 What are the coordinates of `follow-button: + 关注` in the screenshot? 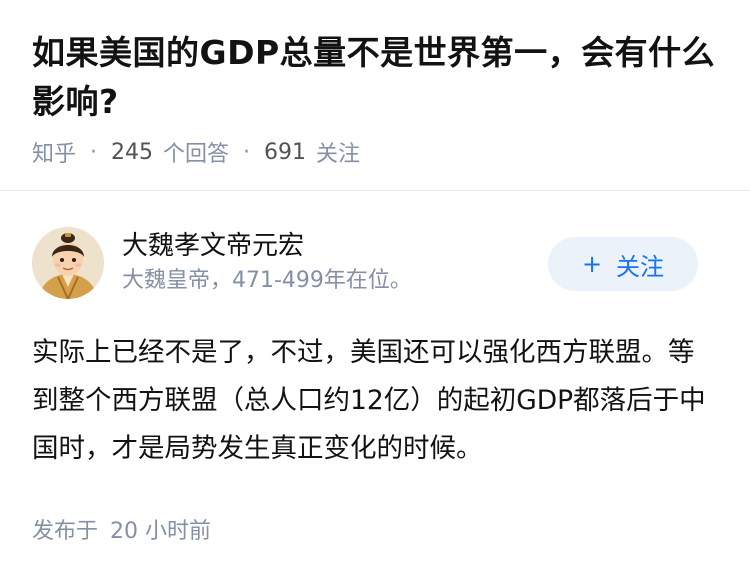 It's located at (623, 264).